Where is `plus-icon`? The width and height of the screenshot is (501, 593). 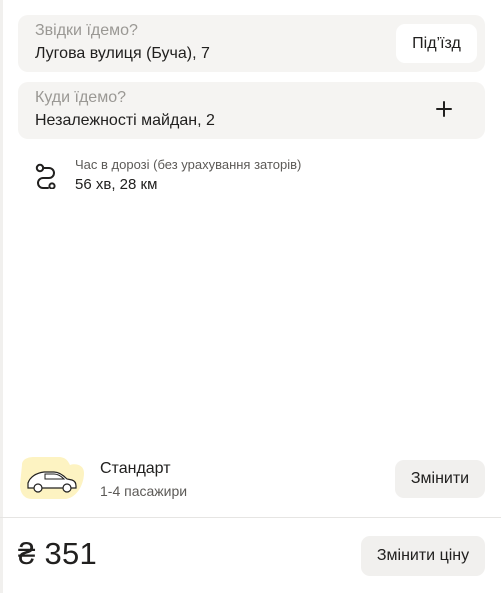
plus-icon is located at coordinates (444, 109).